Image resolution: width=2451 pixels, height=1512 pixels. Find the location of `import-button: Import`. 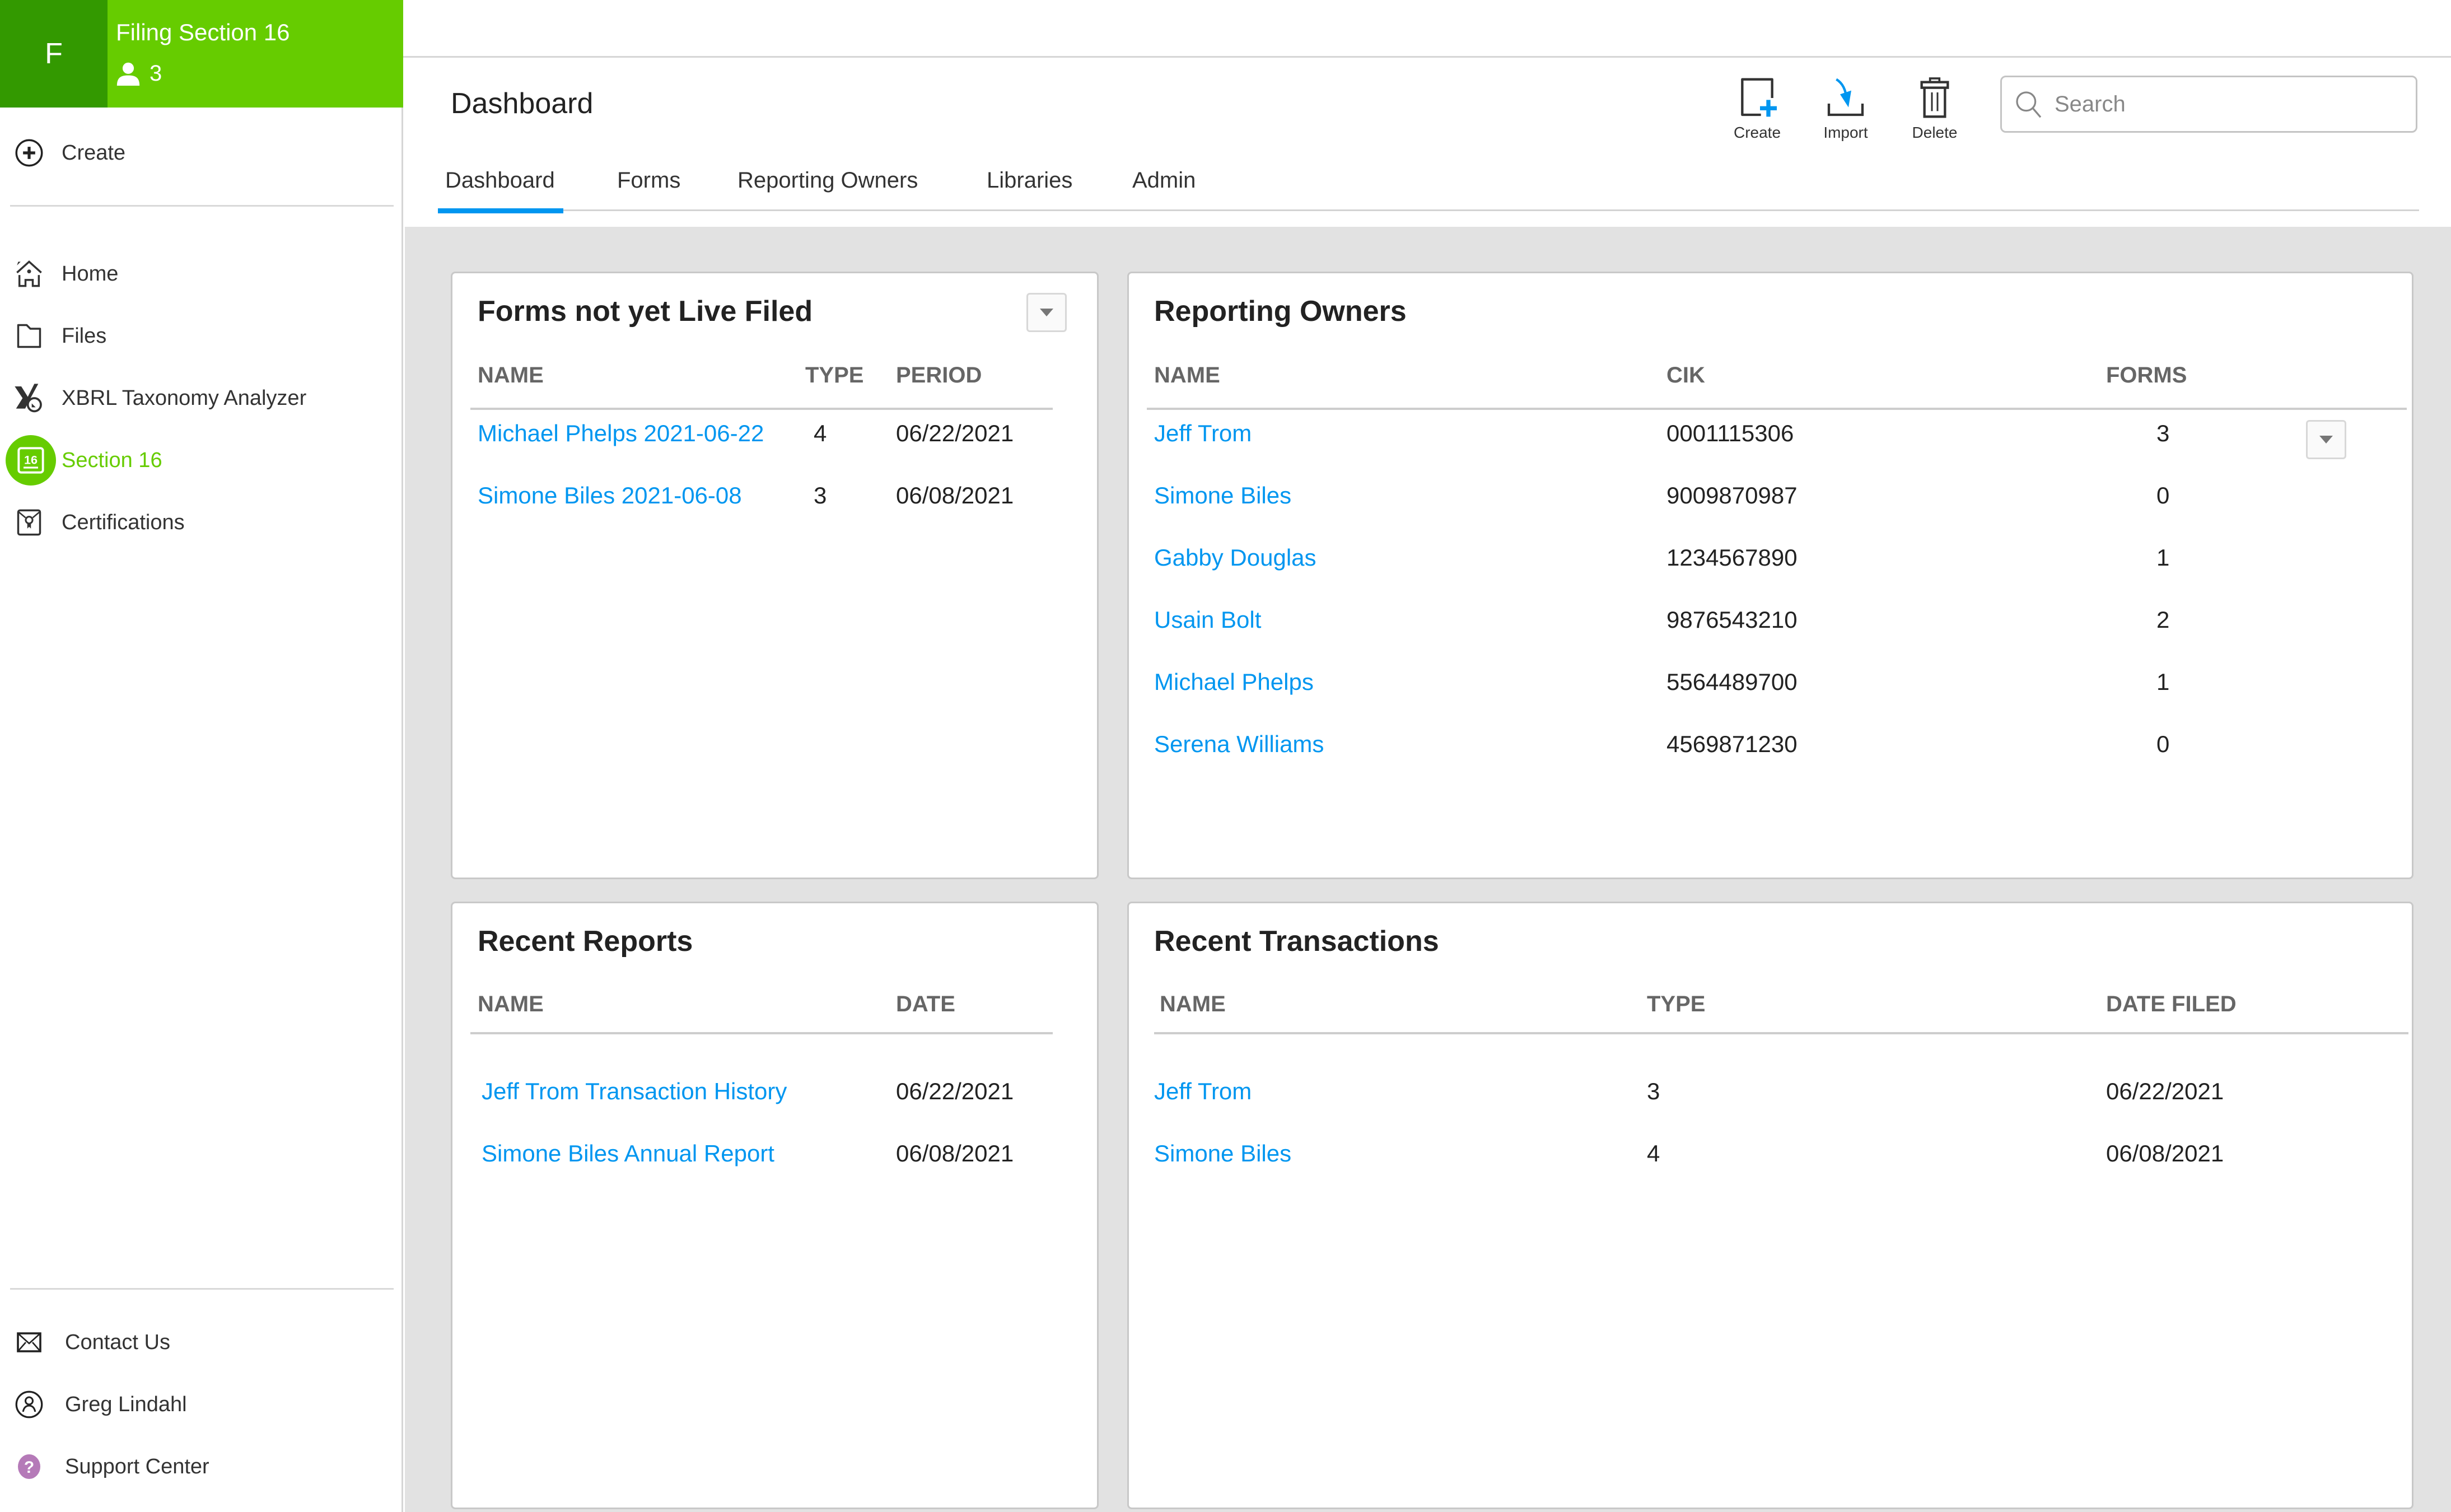

import-button: Import is located at coordinates (1845, 112).